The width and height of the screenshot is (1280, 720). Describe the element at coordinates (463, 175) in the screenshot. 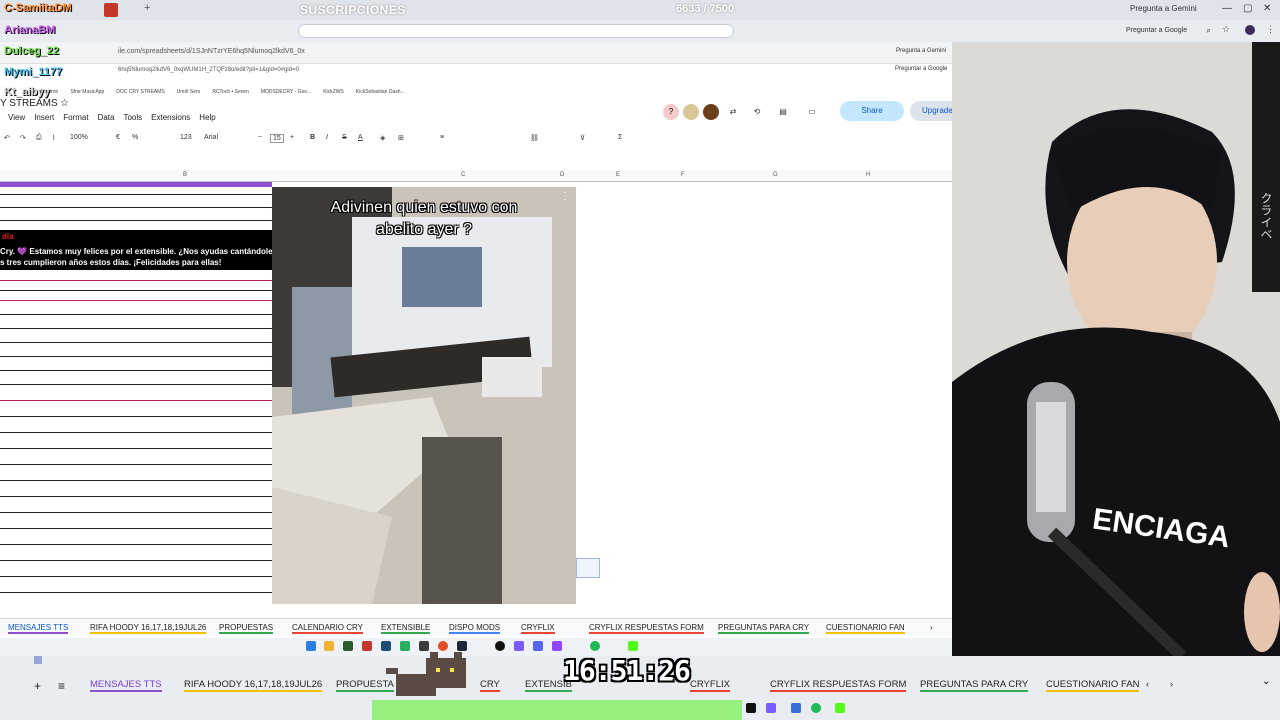

I see `column-label: C` at that location.